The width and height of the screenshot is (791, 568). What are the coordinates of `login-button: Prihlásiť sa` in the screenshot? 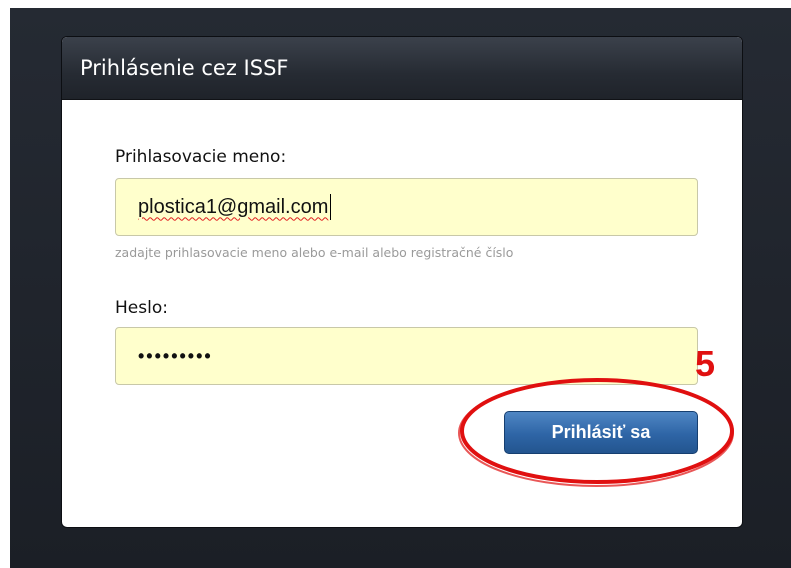 It's located at (601, 432).